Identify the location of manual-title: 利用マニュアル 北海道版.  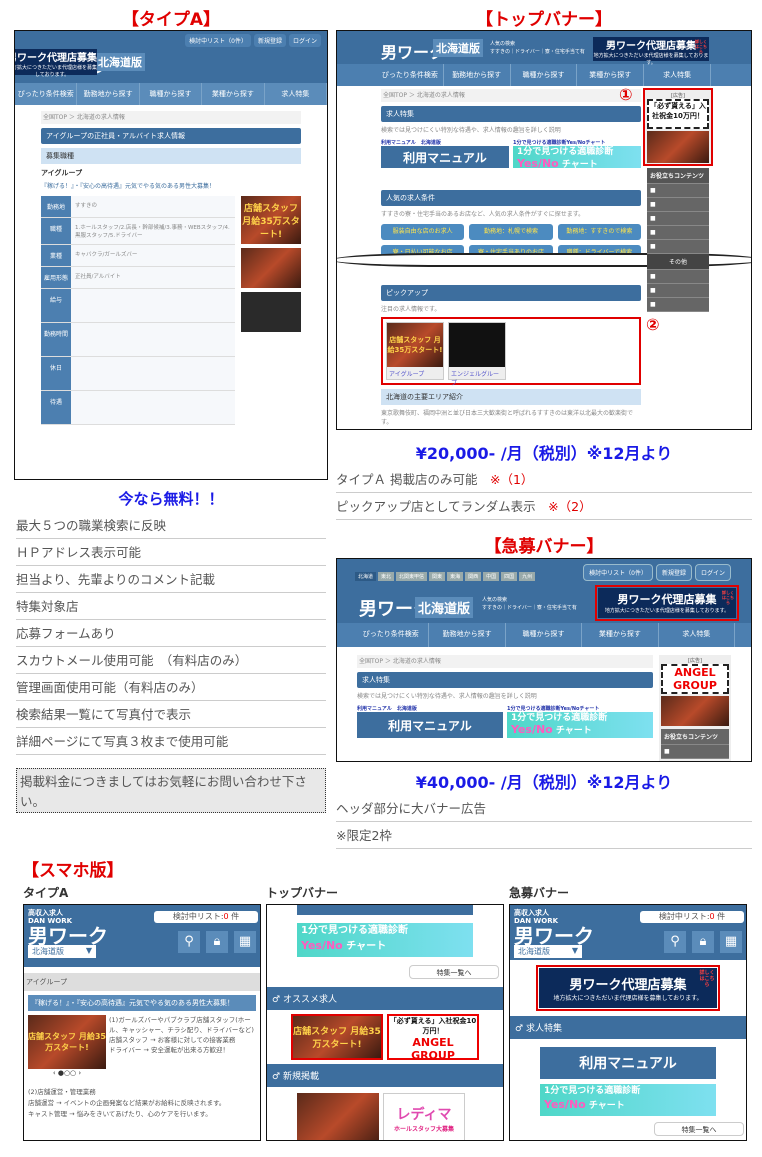
(387, 709).